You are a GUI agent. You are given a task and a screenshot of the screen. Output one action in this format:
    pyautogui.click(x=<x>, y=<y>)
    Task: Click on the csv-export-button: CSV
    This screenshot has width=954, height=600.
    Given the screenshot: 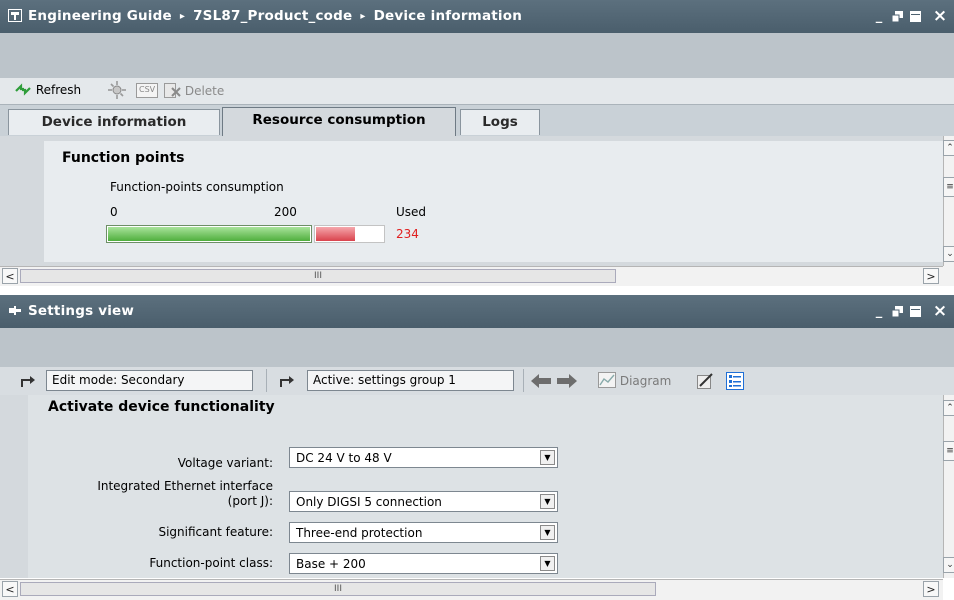 What is the action you would take?
    pyautogui.click(x=147, y=92)
    